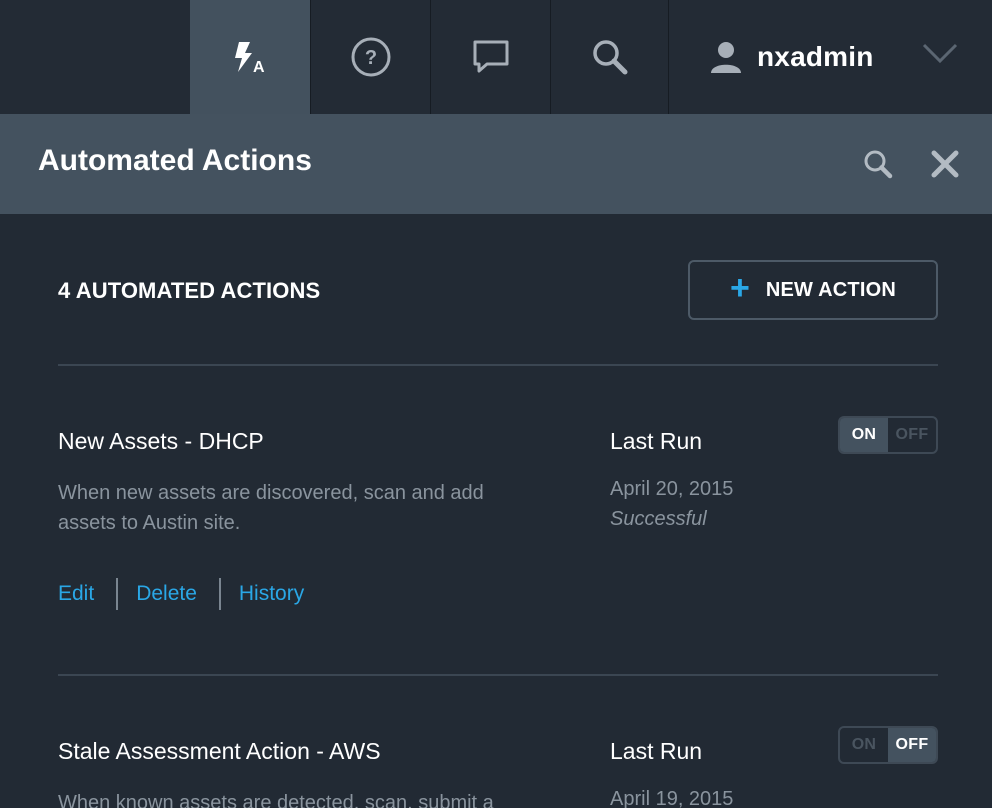 Image resolution: width=992 pixels, height=808 pixels. I want to click on action-count: 4 AUTOMATED ACTIONS, so click(189, 290).